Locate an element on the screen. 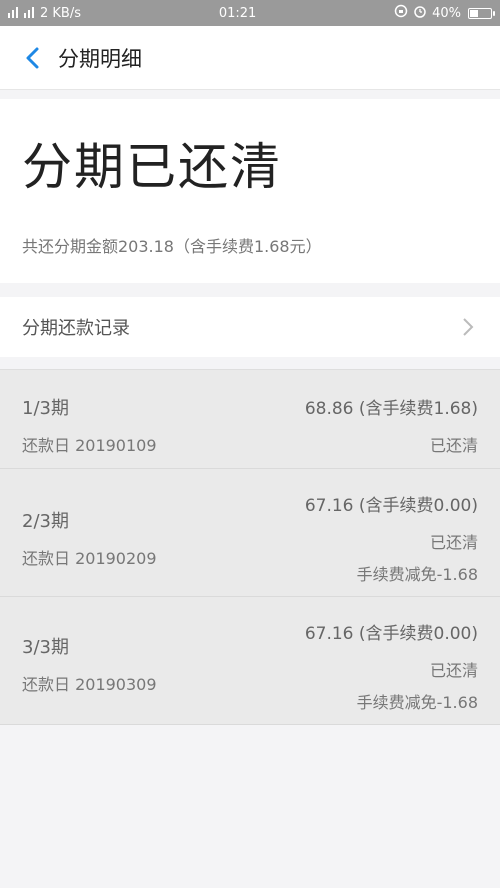  app-header: 分期明细 is located at coordinates (250, 58).